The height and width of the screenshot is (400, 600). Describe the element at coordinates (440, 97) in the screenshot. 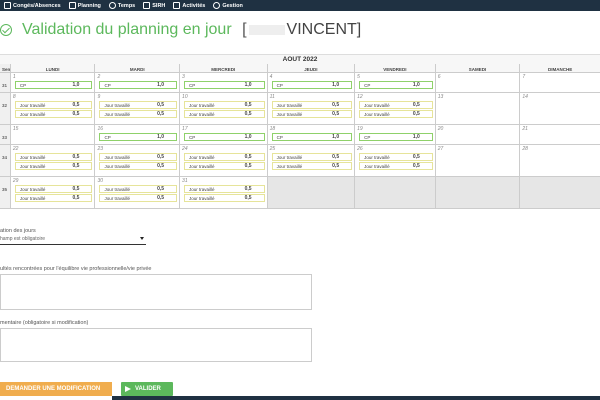

I see `day-number: 13` at that location.